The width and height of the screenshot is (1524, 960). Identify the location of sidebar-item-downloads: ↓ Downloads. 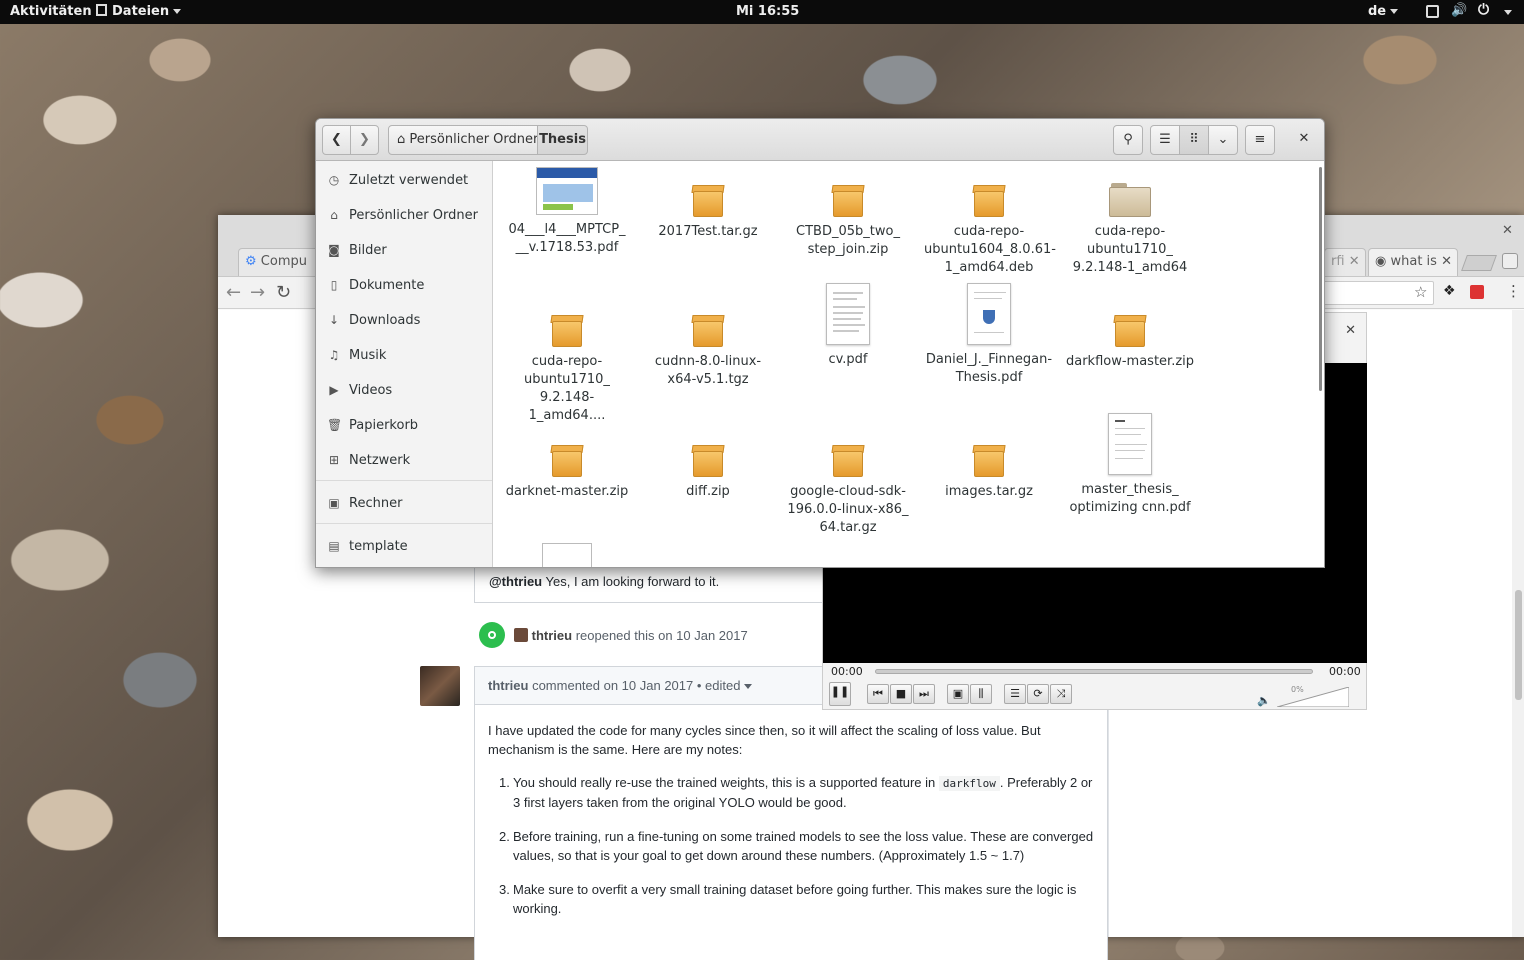
(404, 320).